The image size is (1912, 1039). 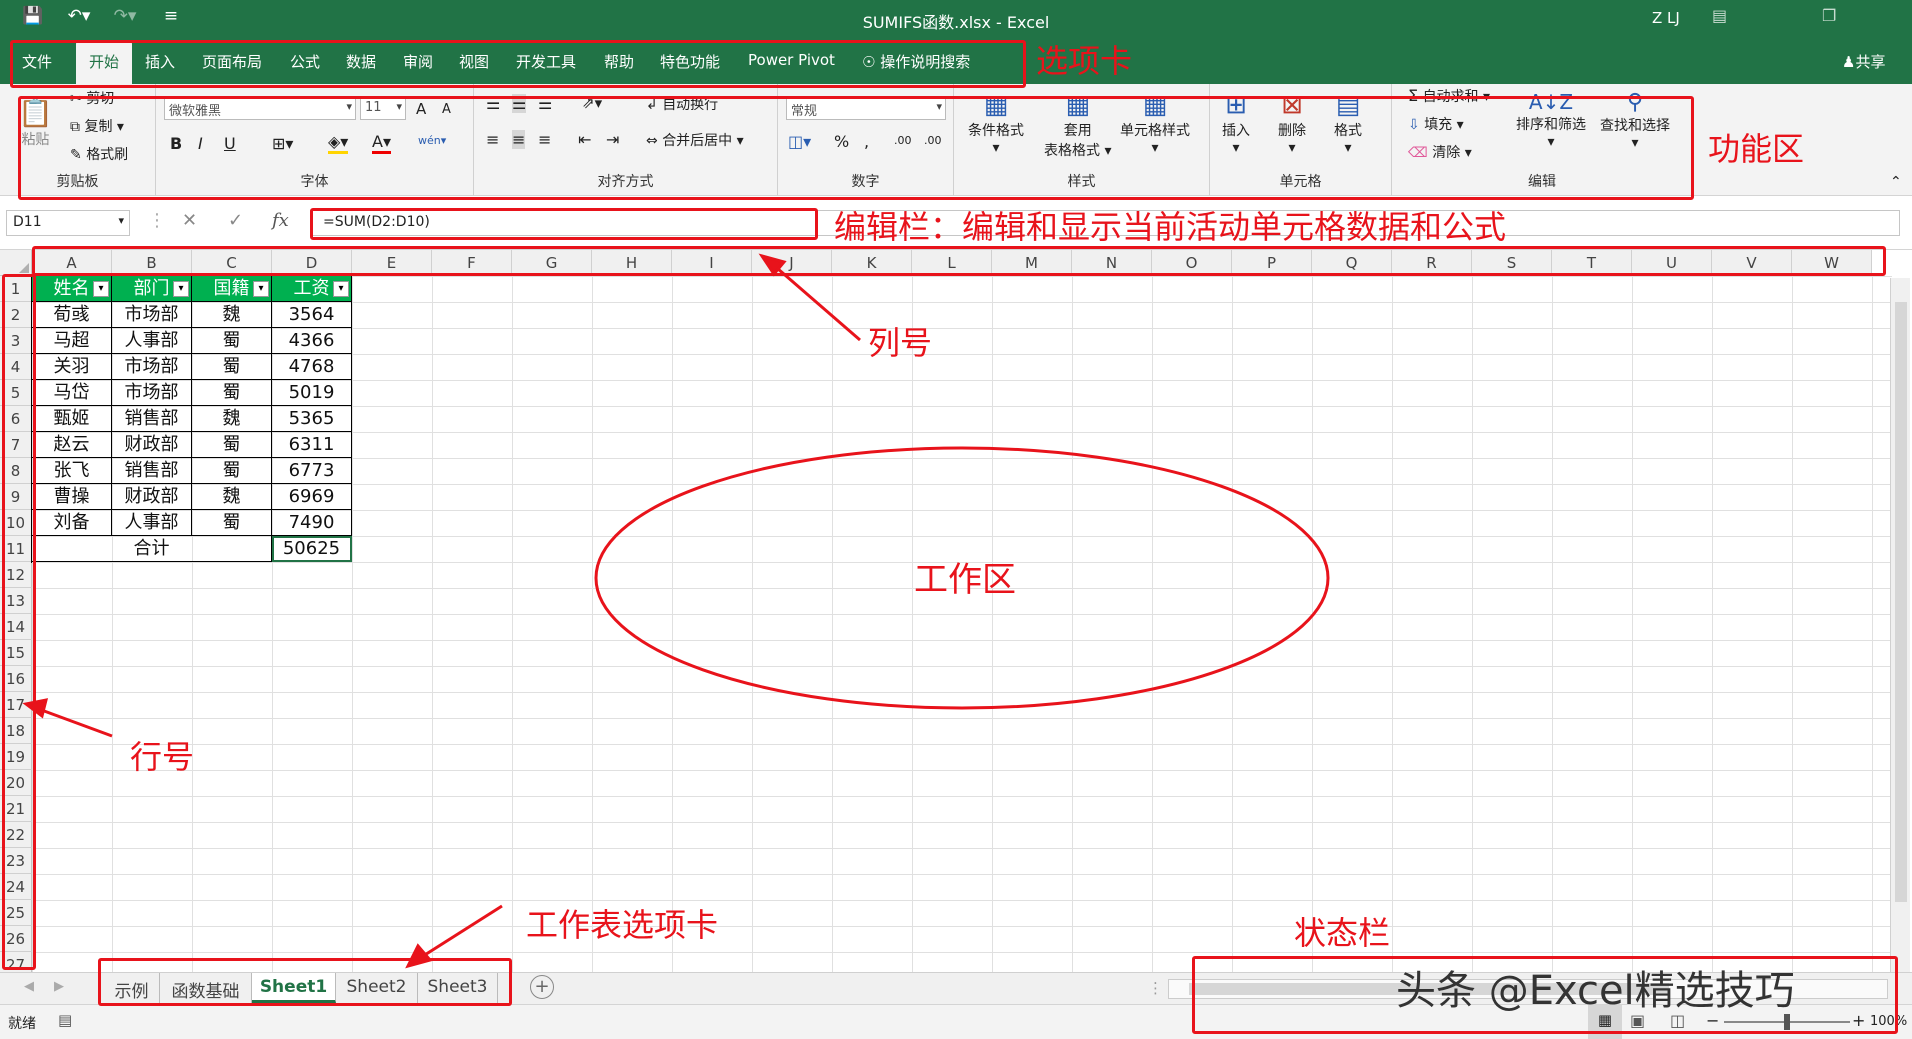 I want to click on sheet-tabs-arrow-head, so click(x=419, y=956).